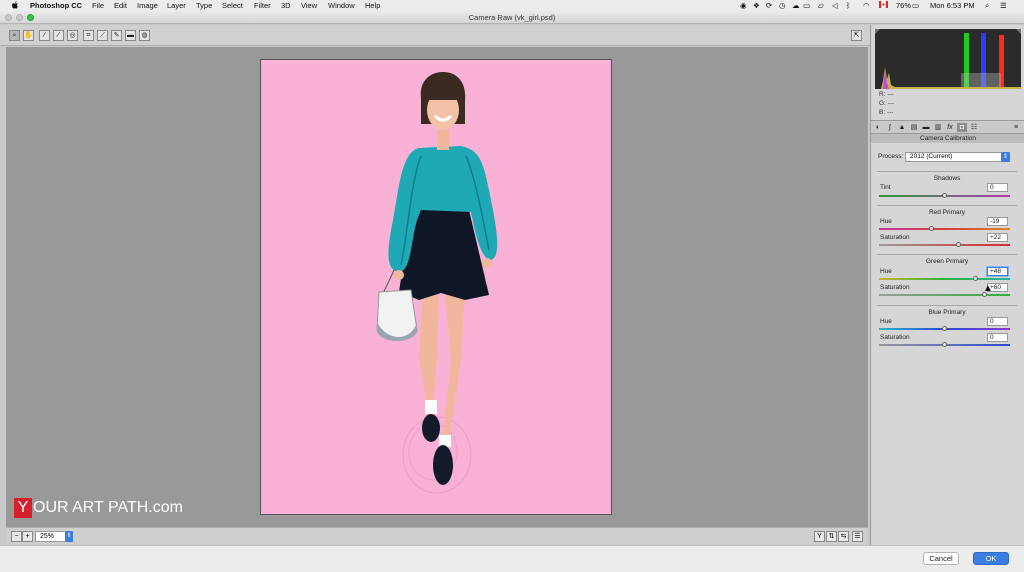 The height and width of the screenshot is (572, 1024). I want to click on bluetooth-icon: ᛒ, so click(848, 5).